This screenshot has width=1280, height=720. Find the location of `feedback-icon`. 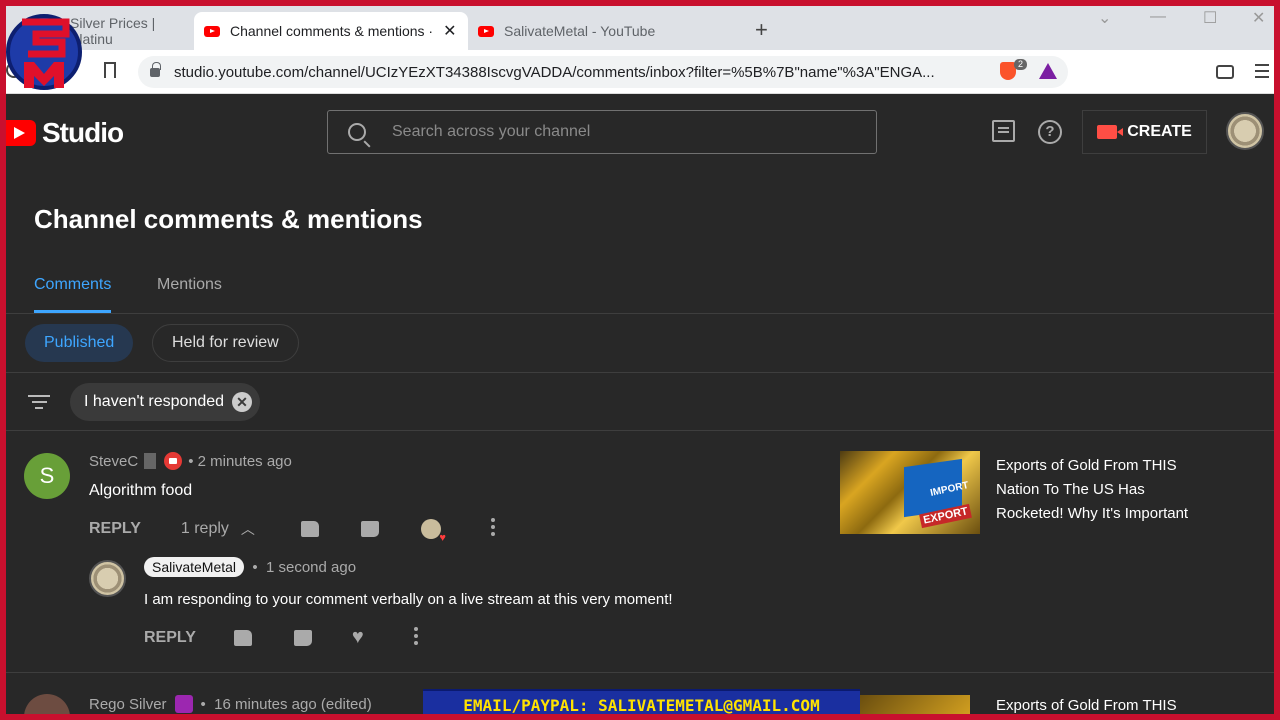

feedback-icon is located at coordinates (1003, 131).